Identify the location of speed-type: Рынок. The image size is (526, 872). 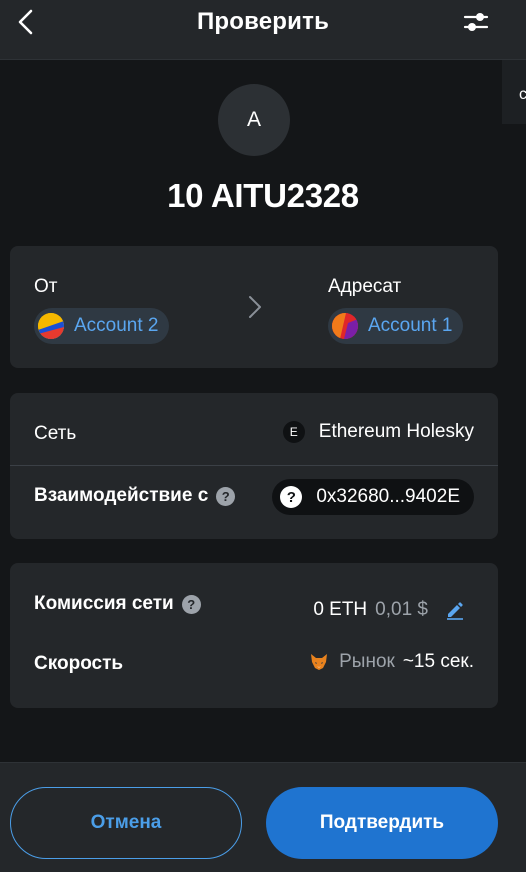
(367, 661).